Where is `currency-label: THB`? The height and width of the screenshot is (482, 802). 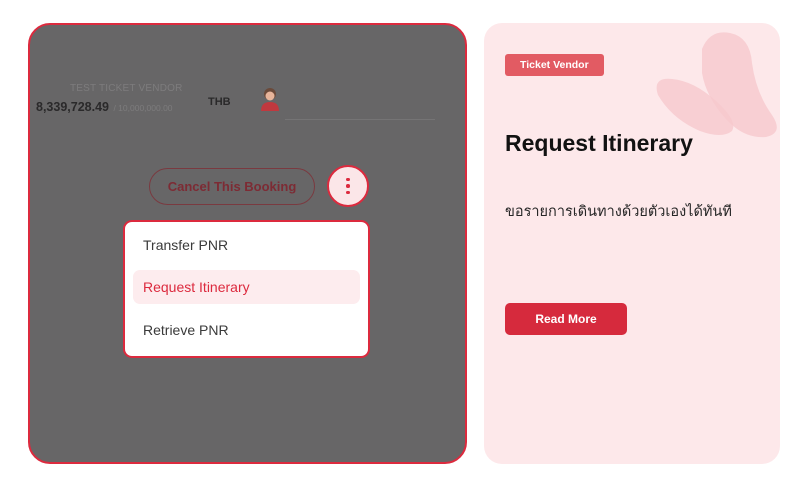 currency-label: THB is located at coordinates (219, 102).